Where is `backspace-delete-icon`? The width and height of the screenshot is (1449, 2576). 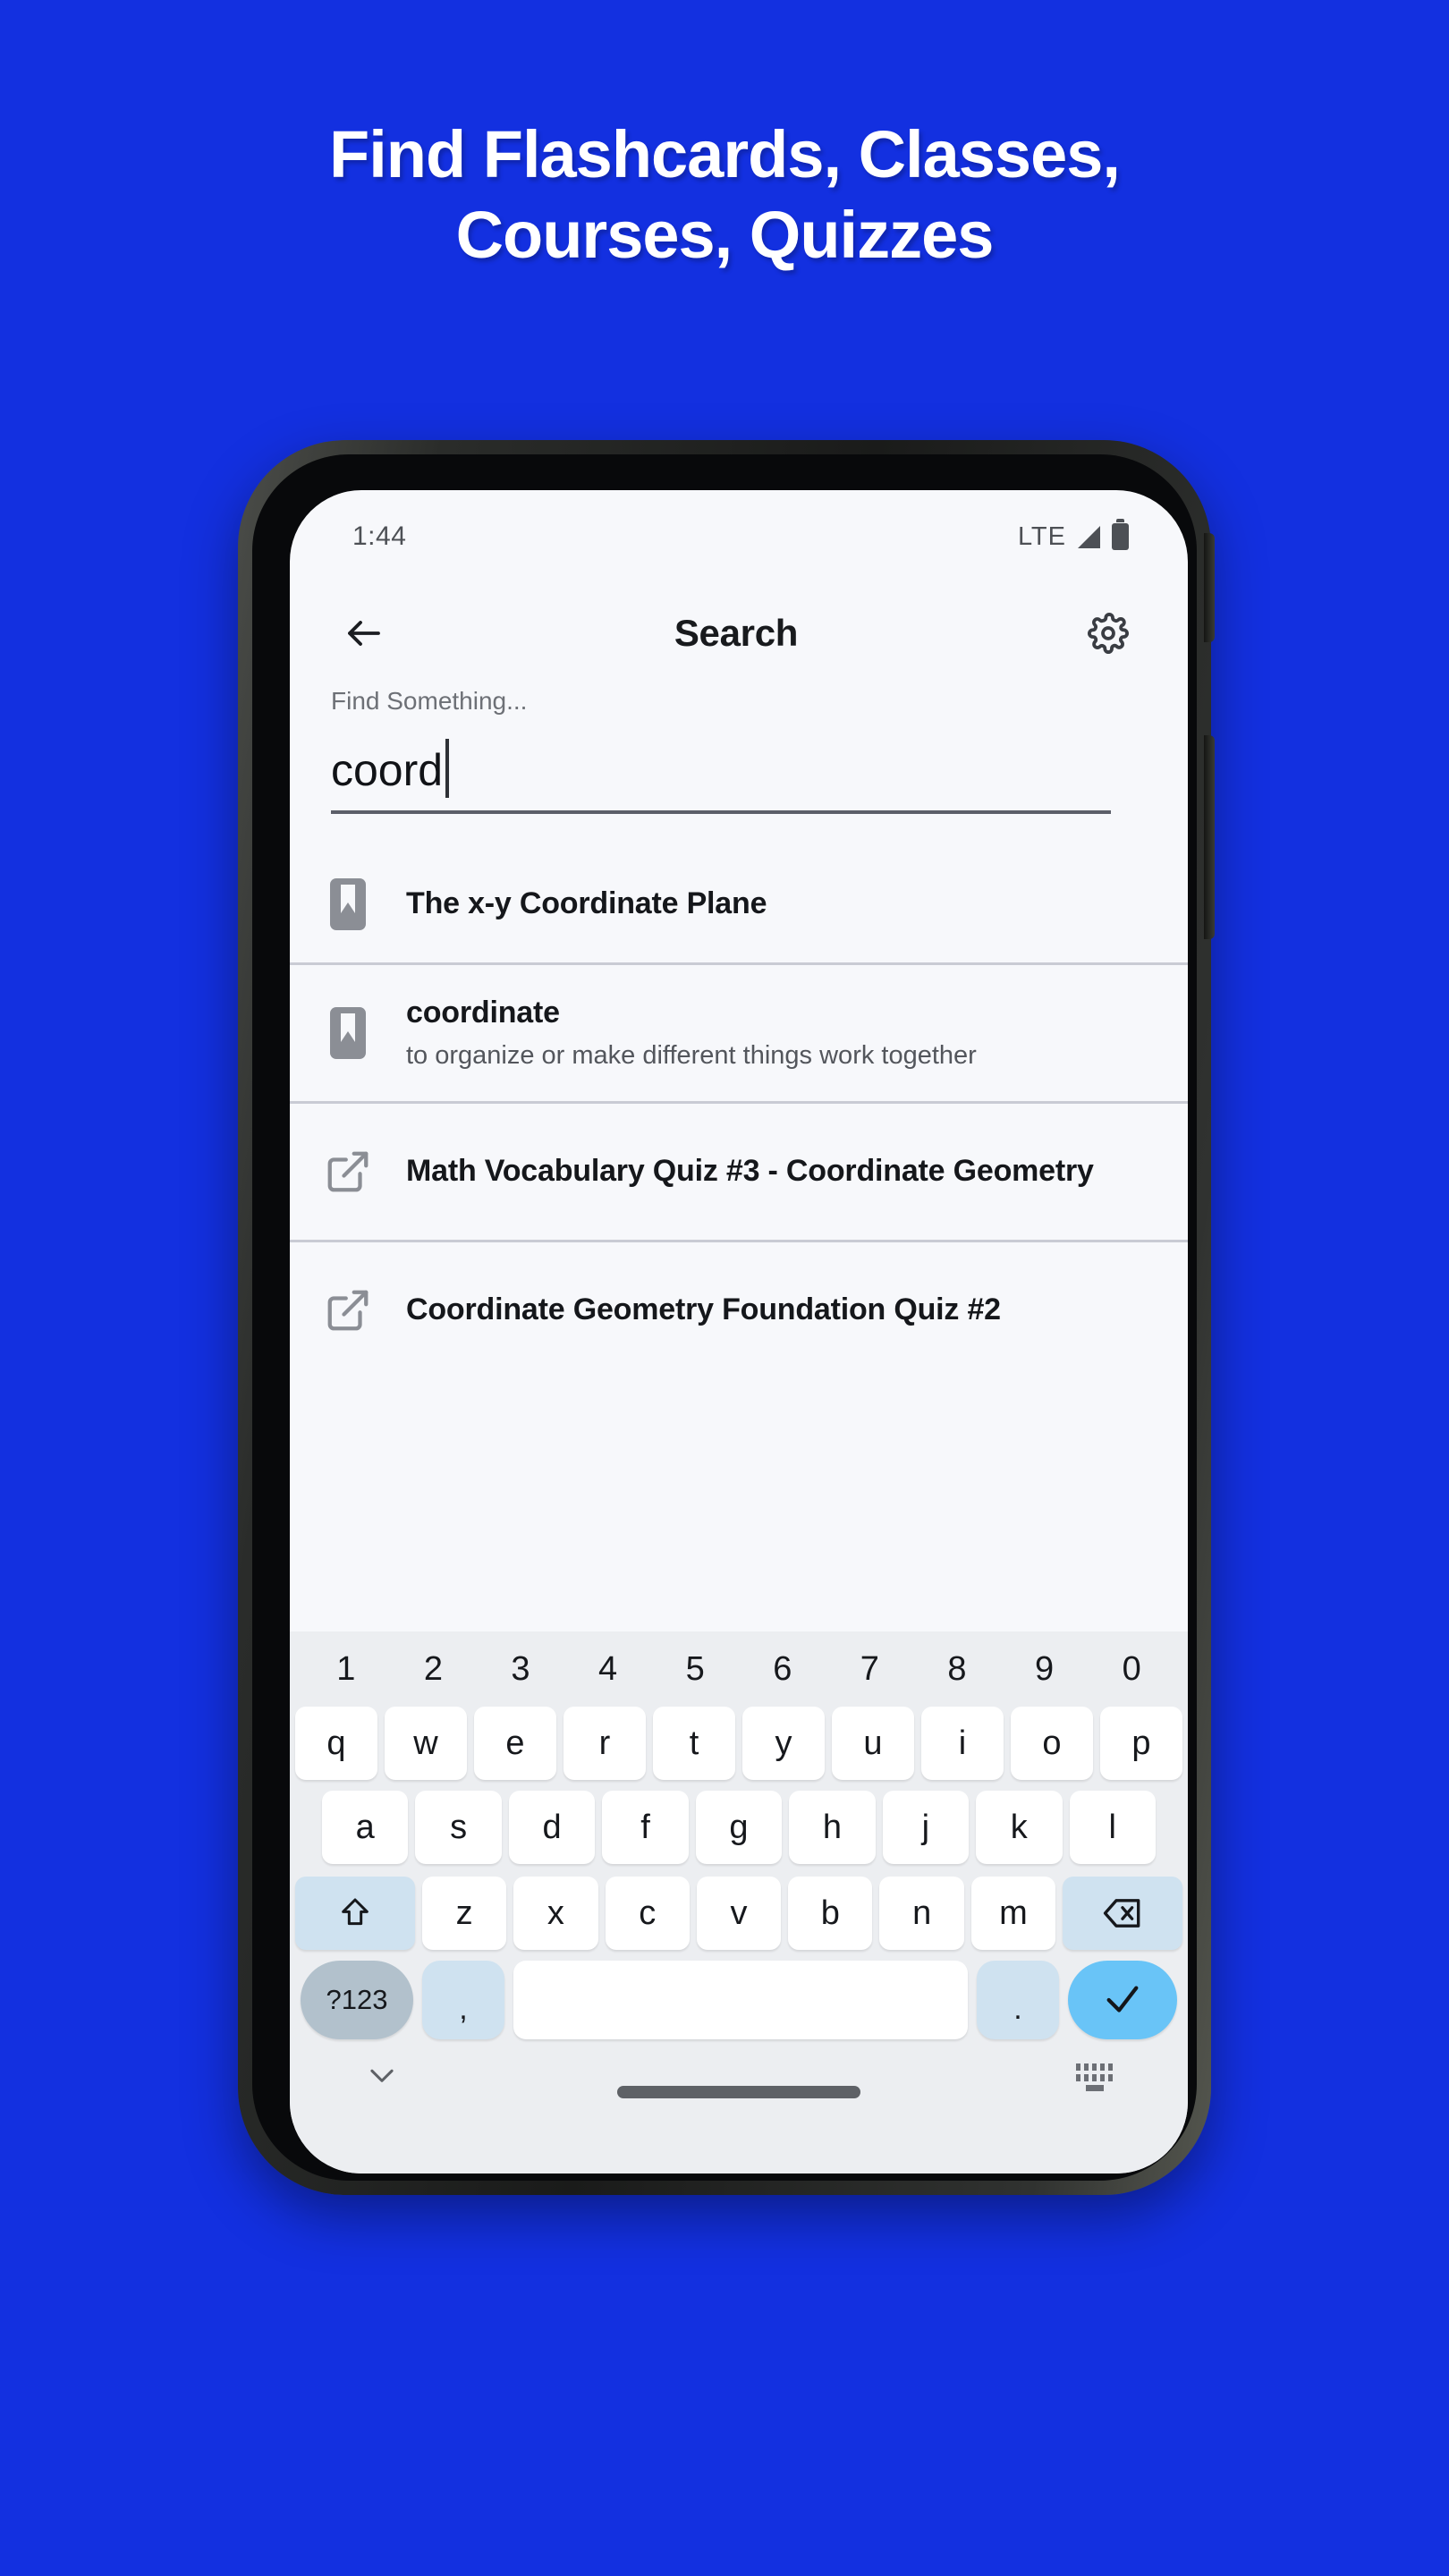
backspace-delete-icon is located at coordinates (1121, 1913).